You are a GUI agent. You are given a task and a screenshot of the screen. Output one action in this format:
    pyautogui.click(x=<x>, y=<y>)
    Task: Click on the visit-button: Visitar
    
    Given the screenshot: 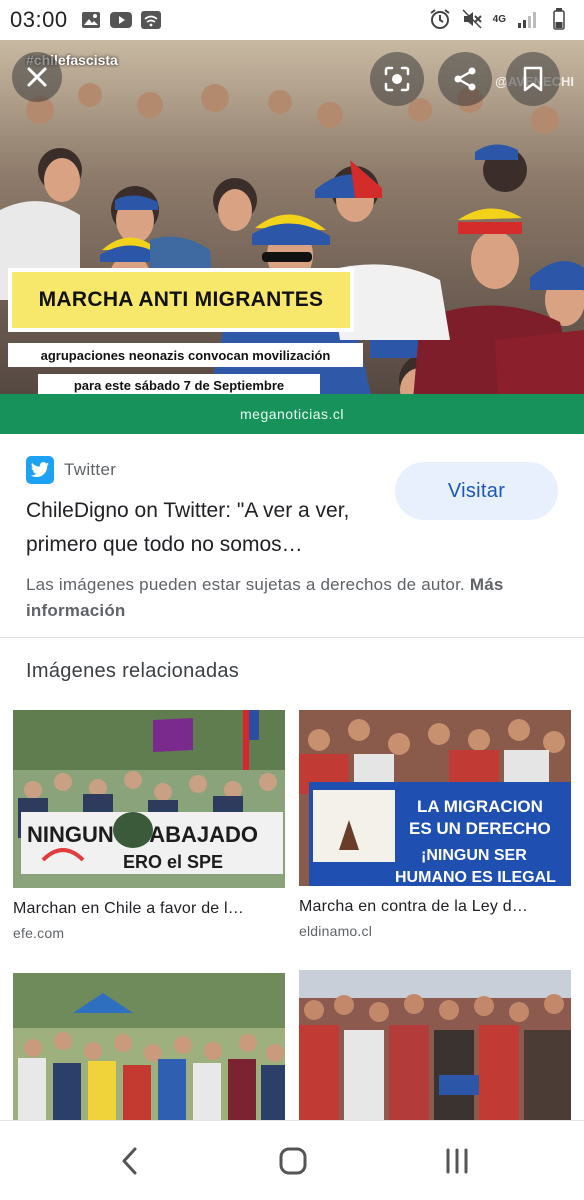 What is the action you would take?
    pyautogui.click(x=476, y=491)
    